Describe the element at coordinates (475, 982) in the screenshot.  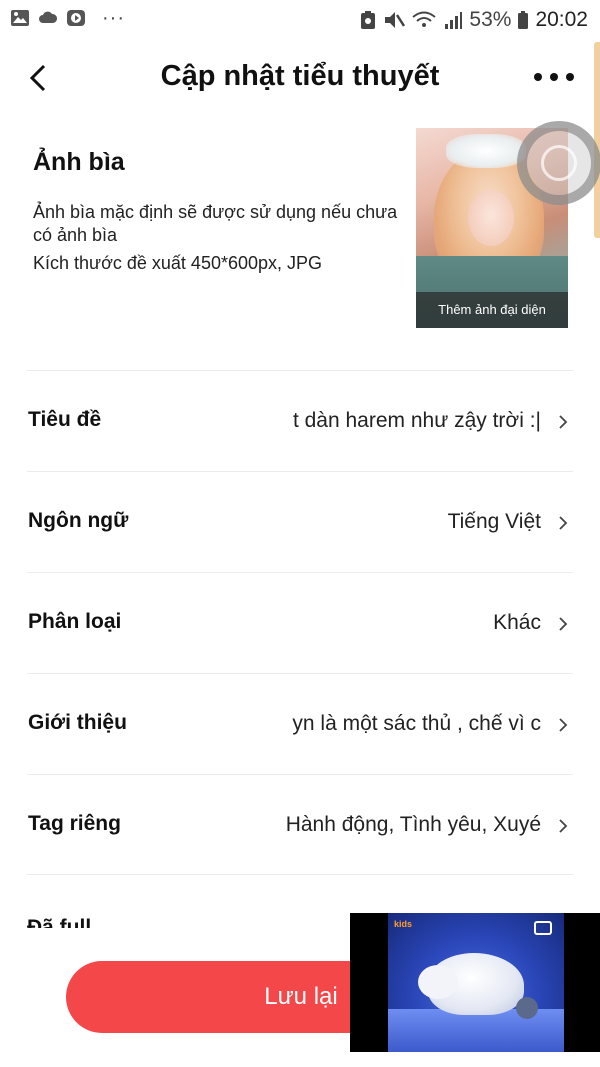
I see `picture-in-picture-video: kids` at that location.